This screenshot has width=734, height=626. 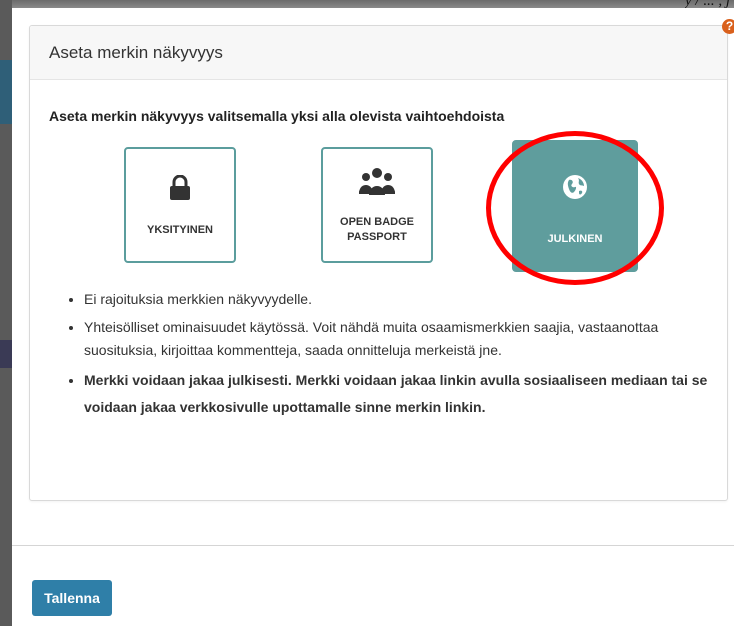 What do you see at coordinates (409, 299) in the screenshot?
I see `list-item: Ei rajoituksia merkkien näkyvyydelle.` at bounding box center [409, 299].